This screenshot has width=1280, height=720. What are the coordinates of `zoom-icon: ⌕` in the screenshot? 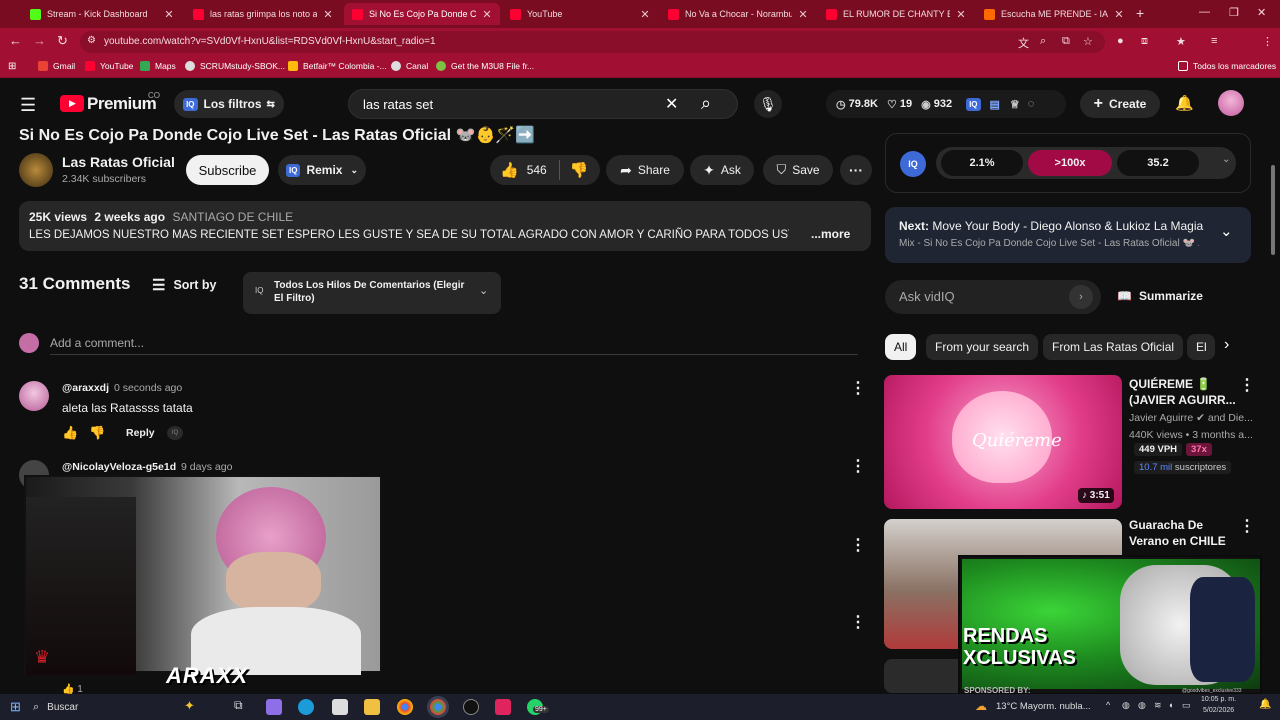 It's located at (1043, 41).